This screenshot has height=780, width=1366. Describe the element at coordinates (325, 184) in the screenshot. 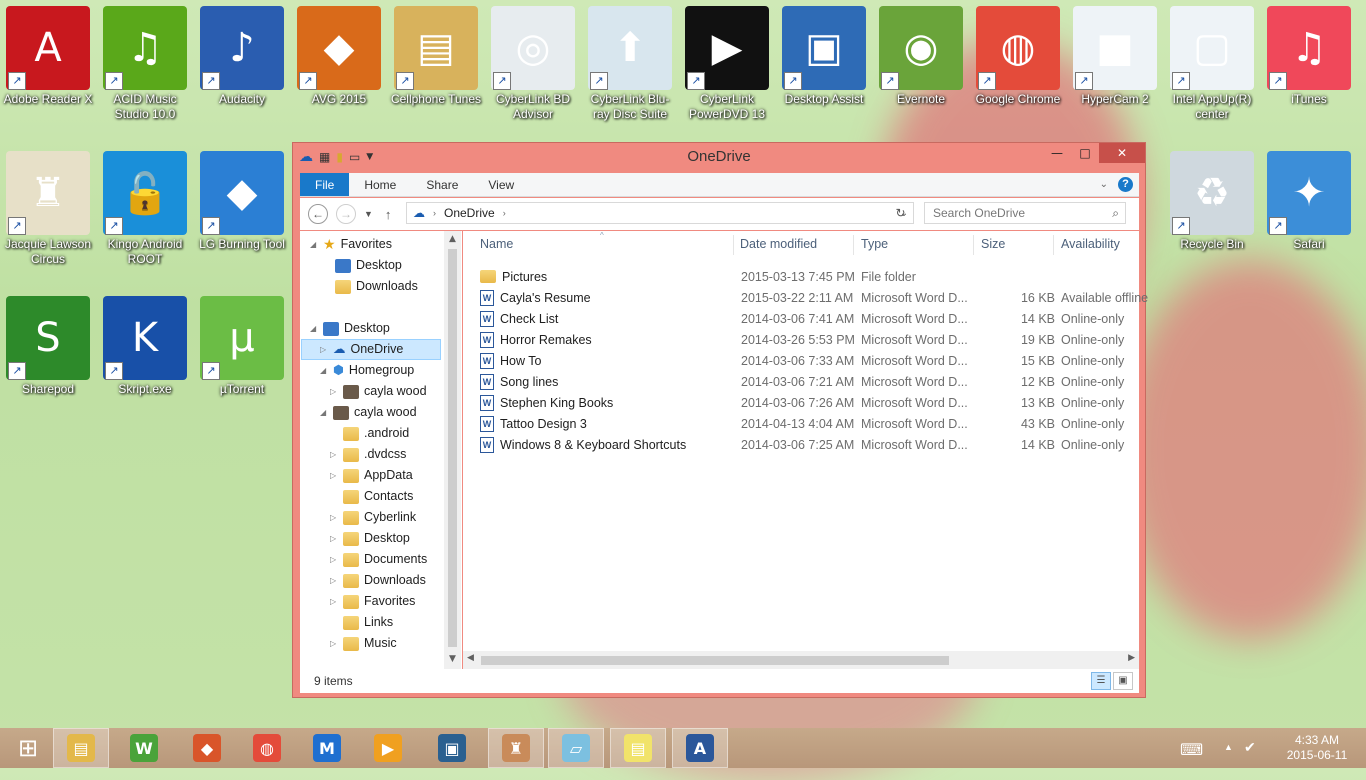

I see `tab-file: File` at that location.